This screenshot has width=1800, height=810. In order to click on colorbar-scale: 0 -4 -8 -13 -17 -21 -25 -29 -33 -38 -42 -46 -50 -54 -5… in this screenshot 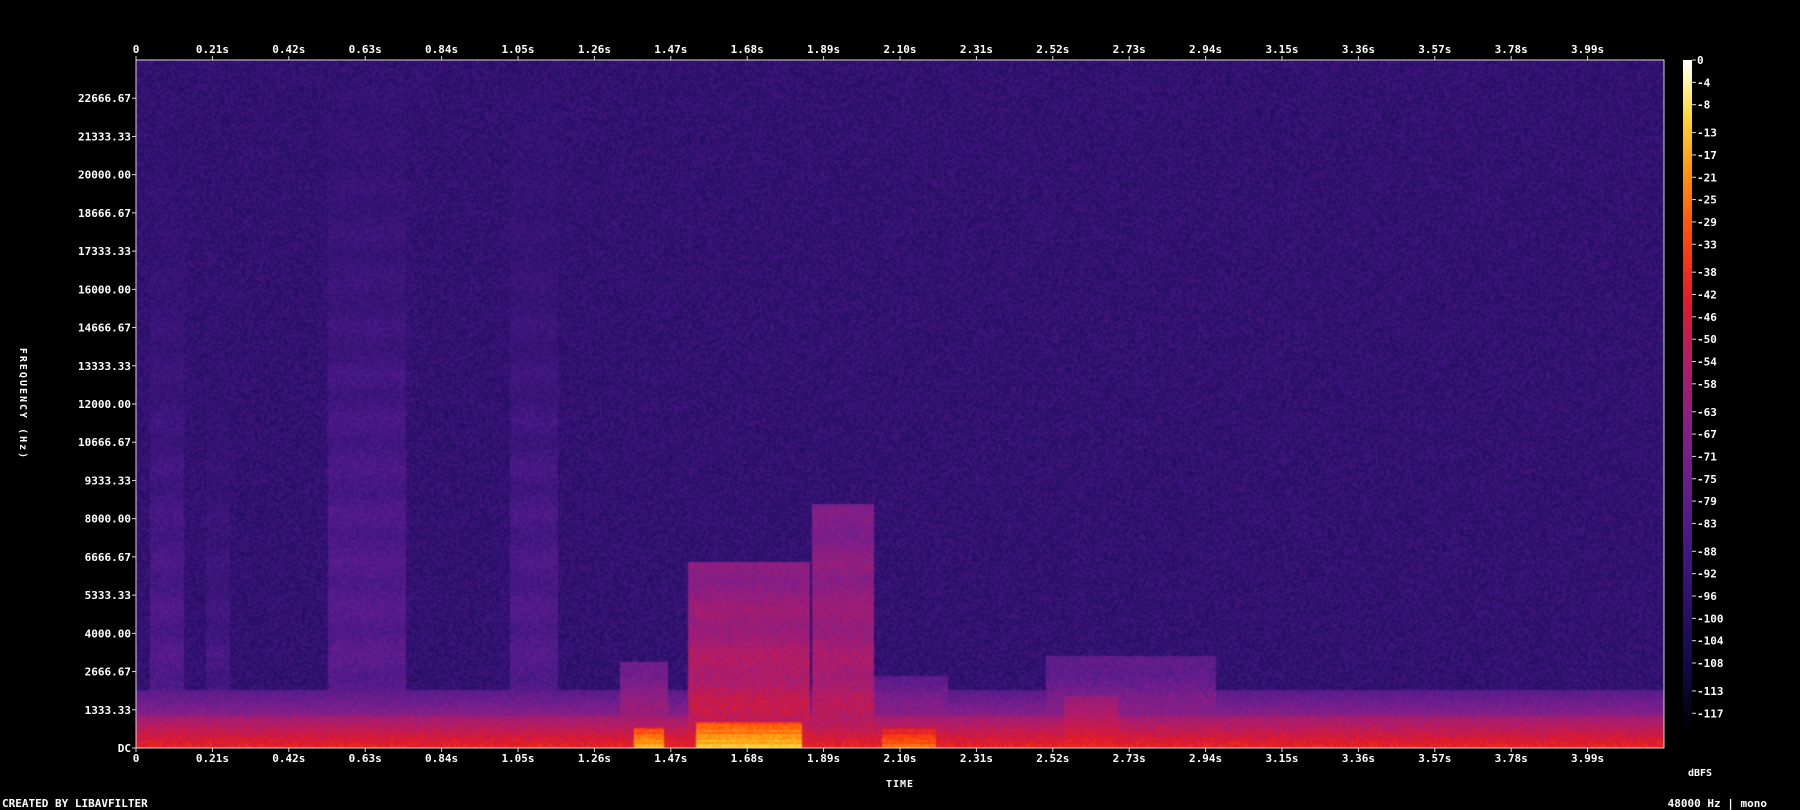, I will do `click(1708, 387)`.